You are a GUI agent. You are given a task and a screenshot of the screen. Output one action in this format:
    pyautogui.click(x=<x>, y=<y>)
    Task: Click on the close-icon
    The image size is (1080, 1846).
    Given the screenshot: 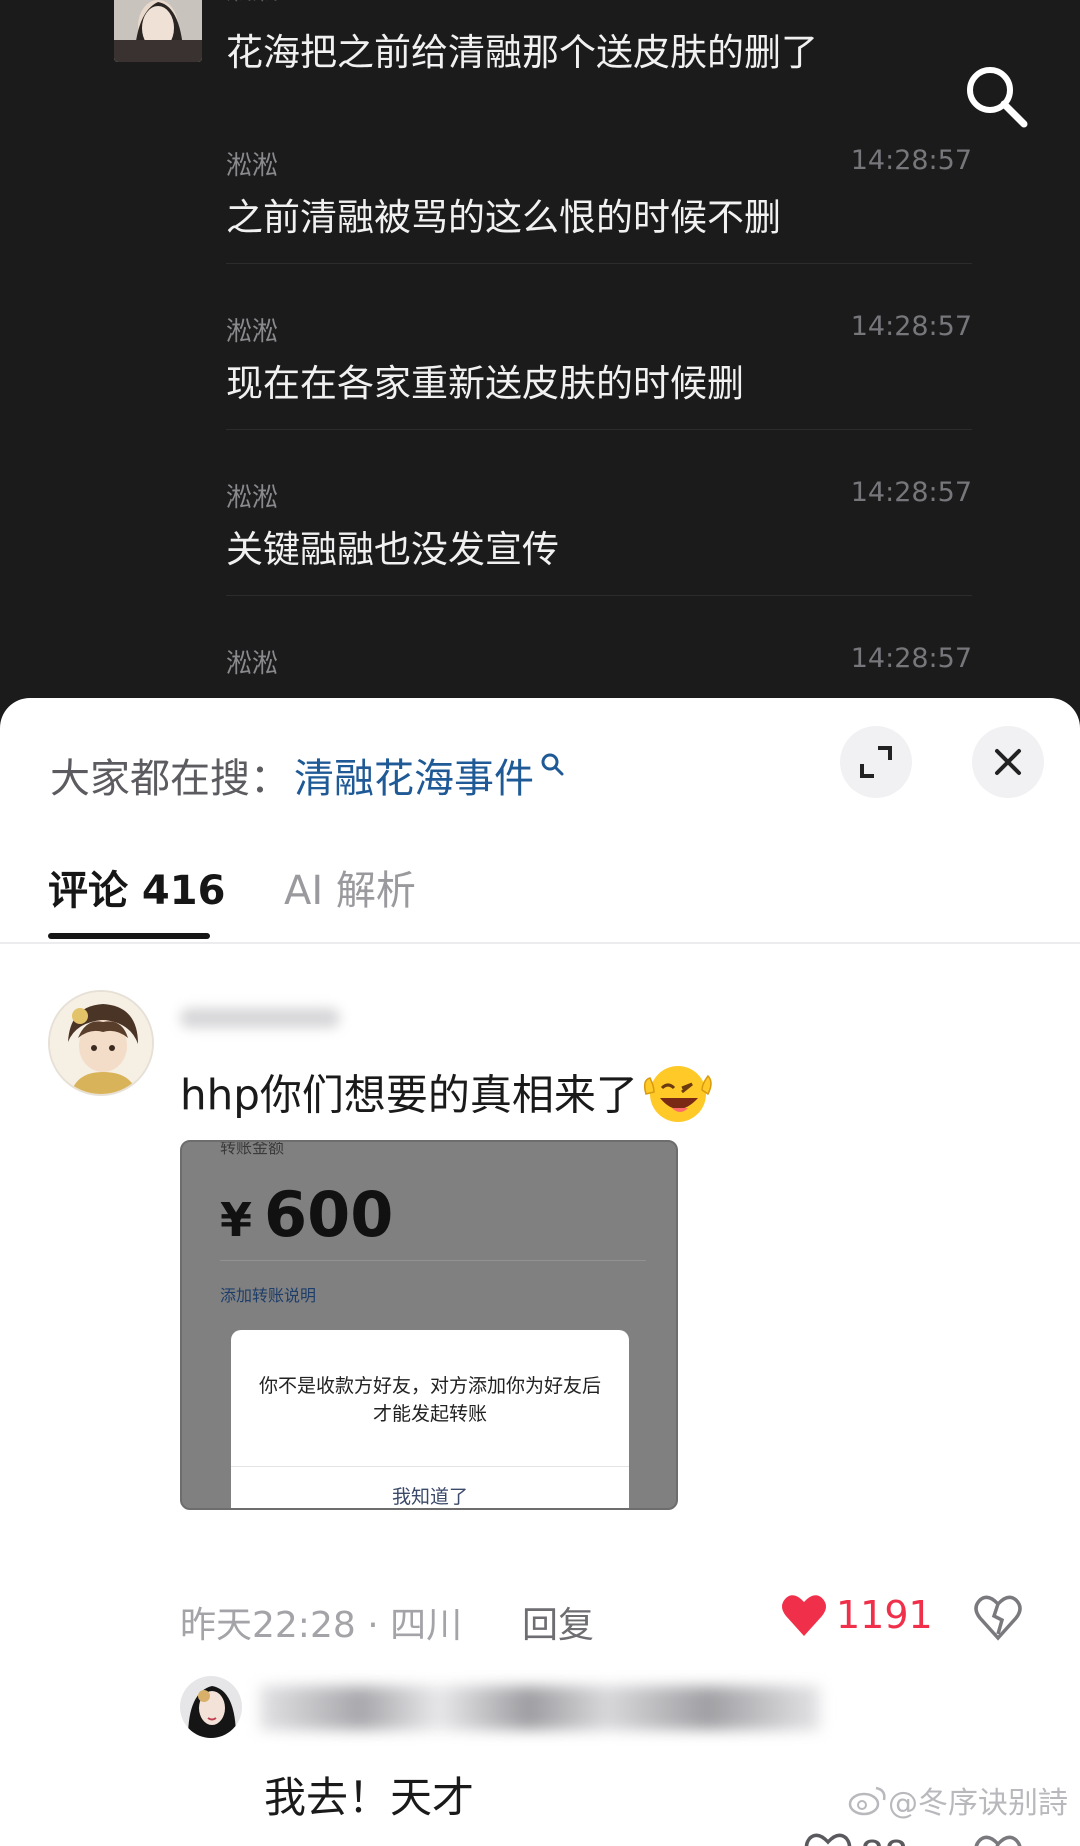 What is the action you would take?
    pyautogui.click(x=1008, y=762)
    